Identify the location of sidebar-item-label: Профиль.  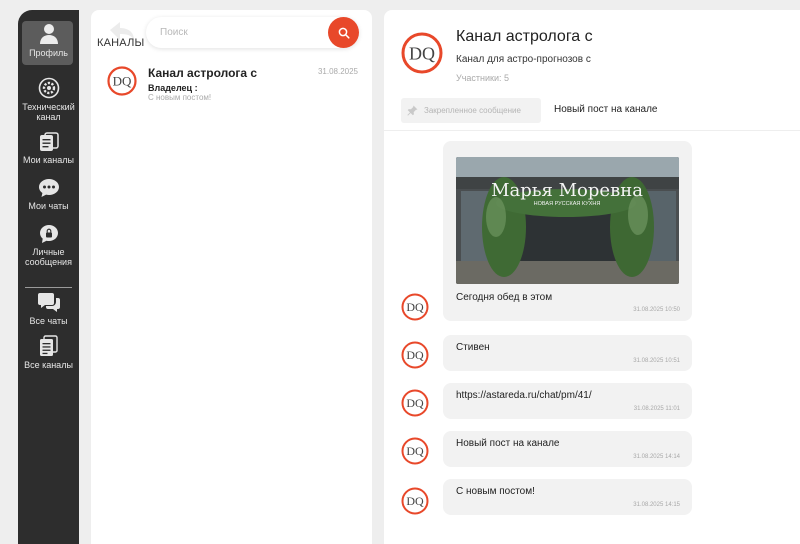
(48, 53).